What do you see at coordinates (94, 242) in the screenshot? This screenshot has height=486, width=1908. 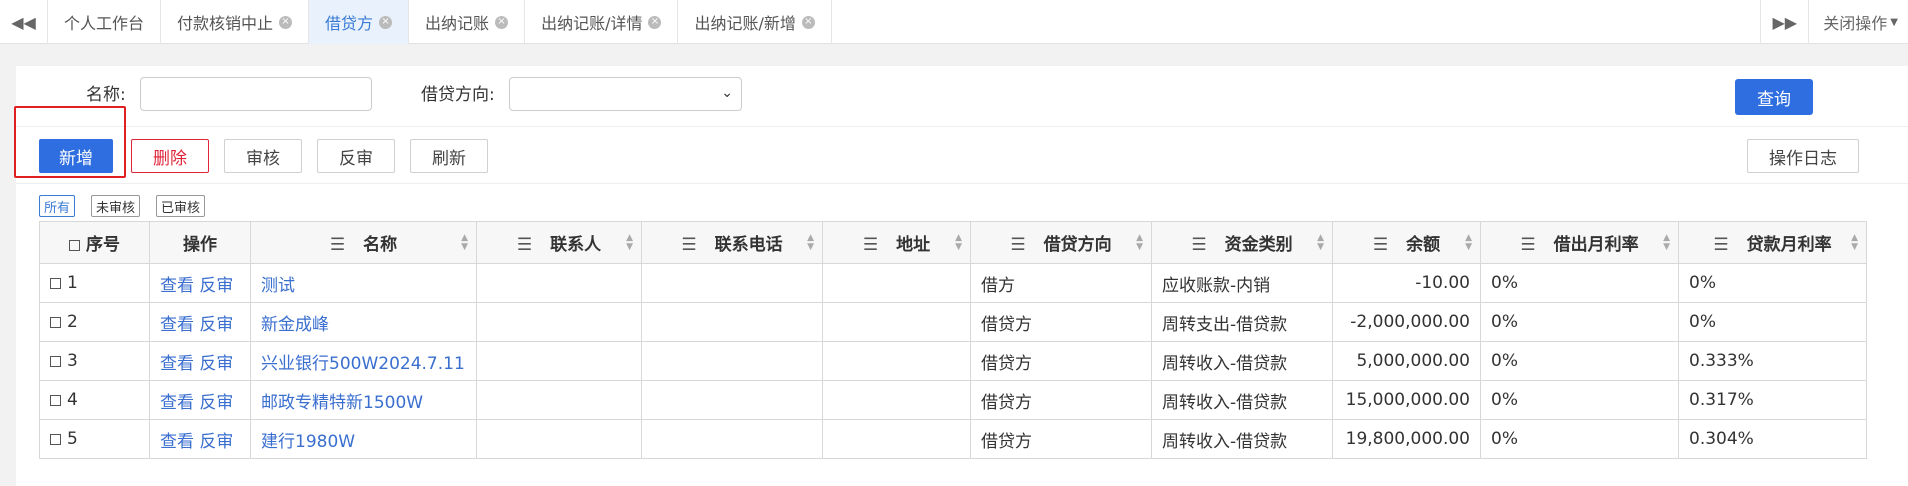 I see `column-header-index: 序号` at bounding box center [94, 242].